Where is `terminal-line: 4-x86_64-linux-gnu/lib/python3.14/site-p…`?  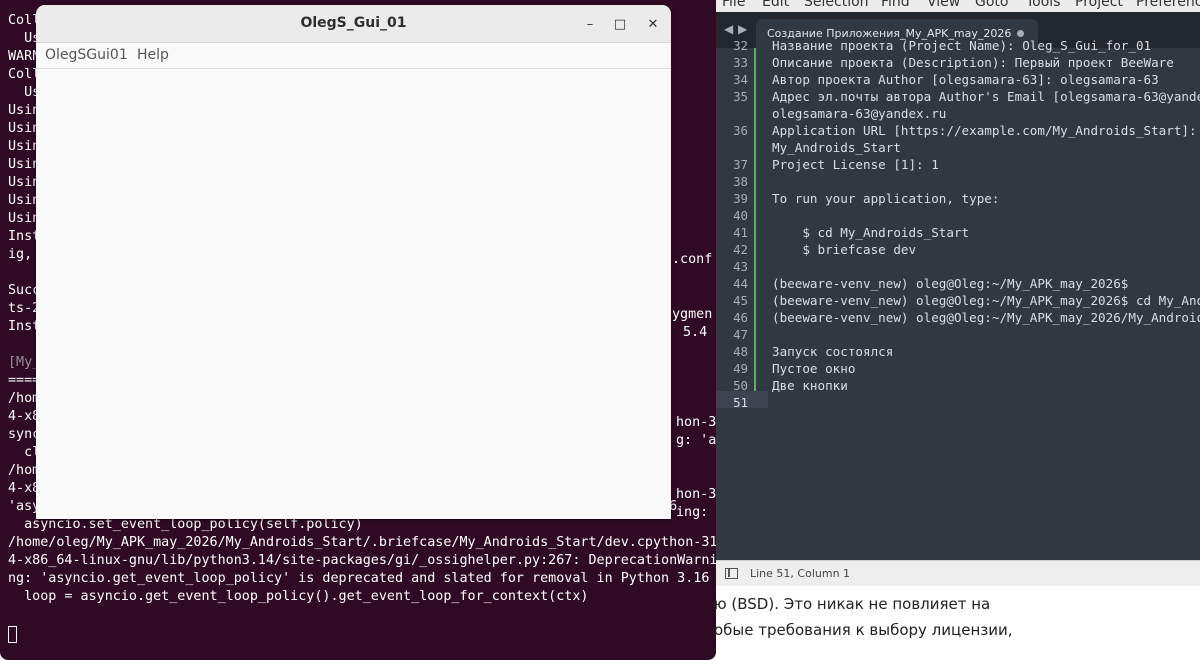 terminal-line: 4-x86_64-linux-gnu/lib/python3.14/site-p… is located at coordinates (362, 560).